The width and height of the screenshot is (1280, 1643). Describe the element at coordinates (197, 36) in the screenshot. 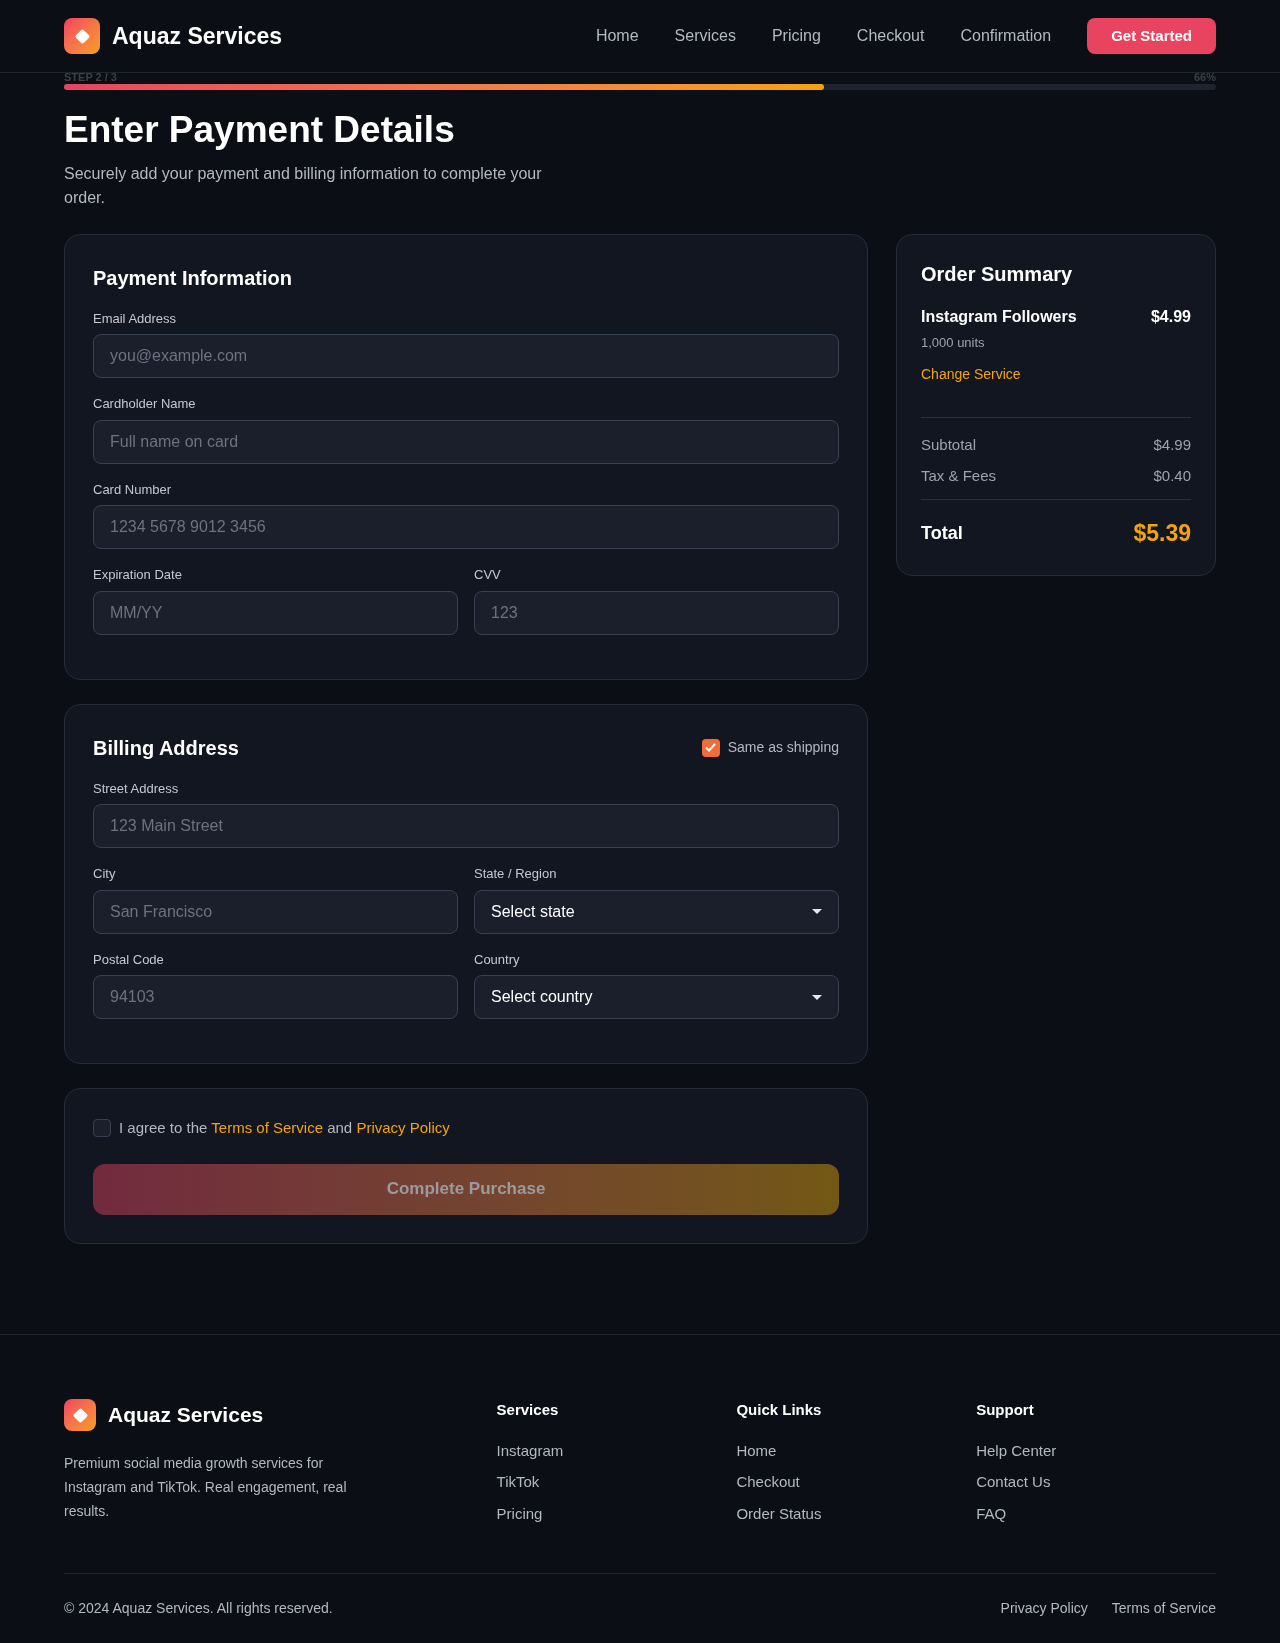

I see `brand-name: Aquaz Services` at that location.